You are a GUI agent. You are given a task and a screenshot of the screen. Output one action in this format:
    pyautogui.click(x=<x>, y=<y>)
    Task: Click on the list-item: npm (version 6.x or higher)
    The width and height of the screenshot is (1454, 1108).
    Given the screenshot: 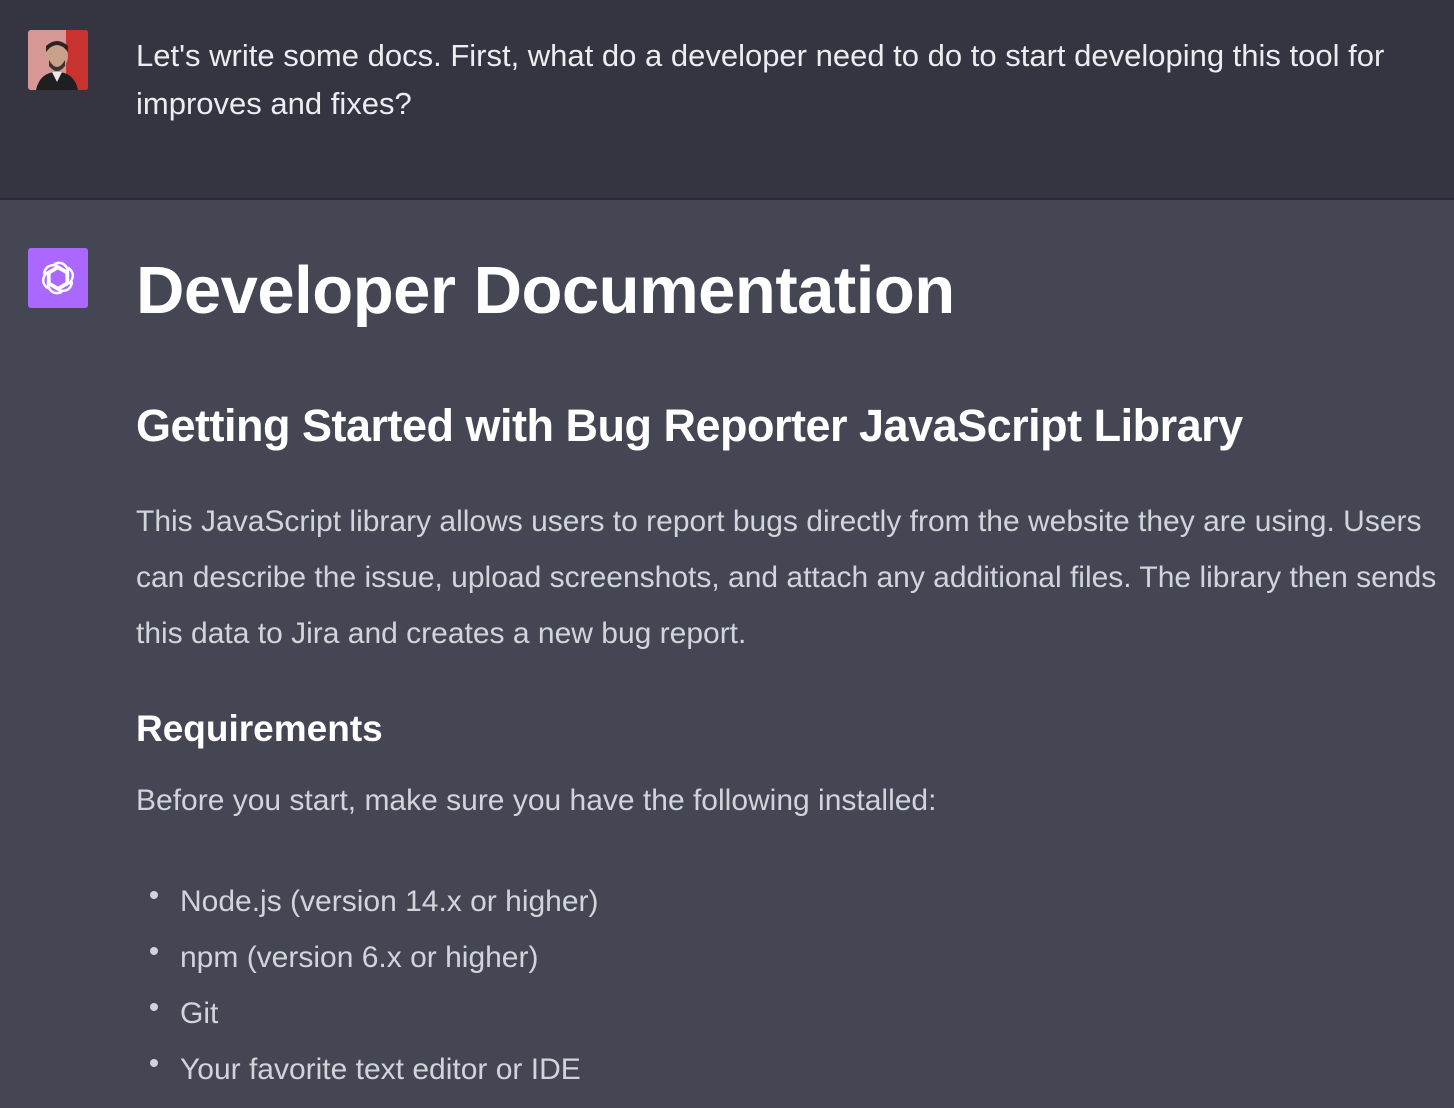 What is the action you would take?
    pyautogui.click(x=367, y=958)
    